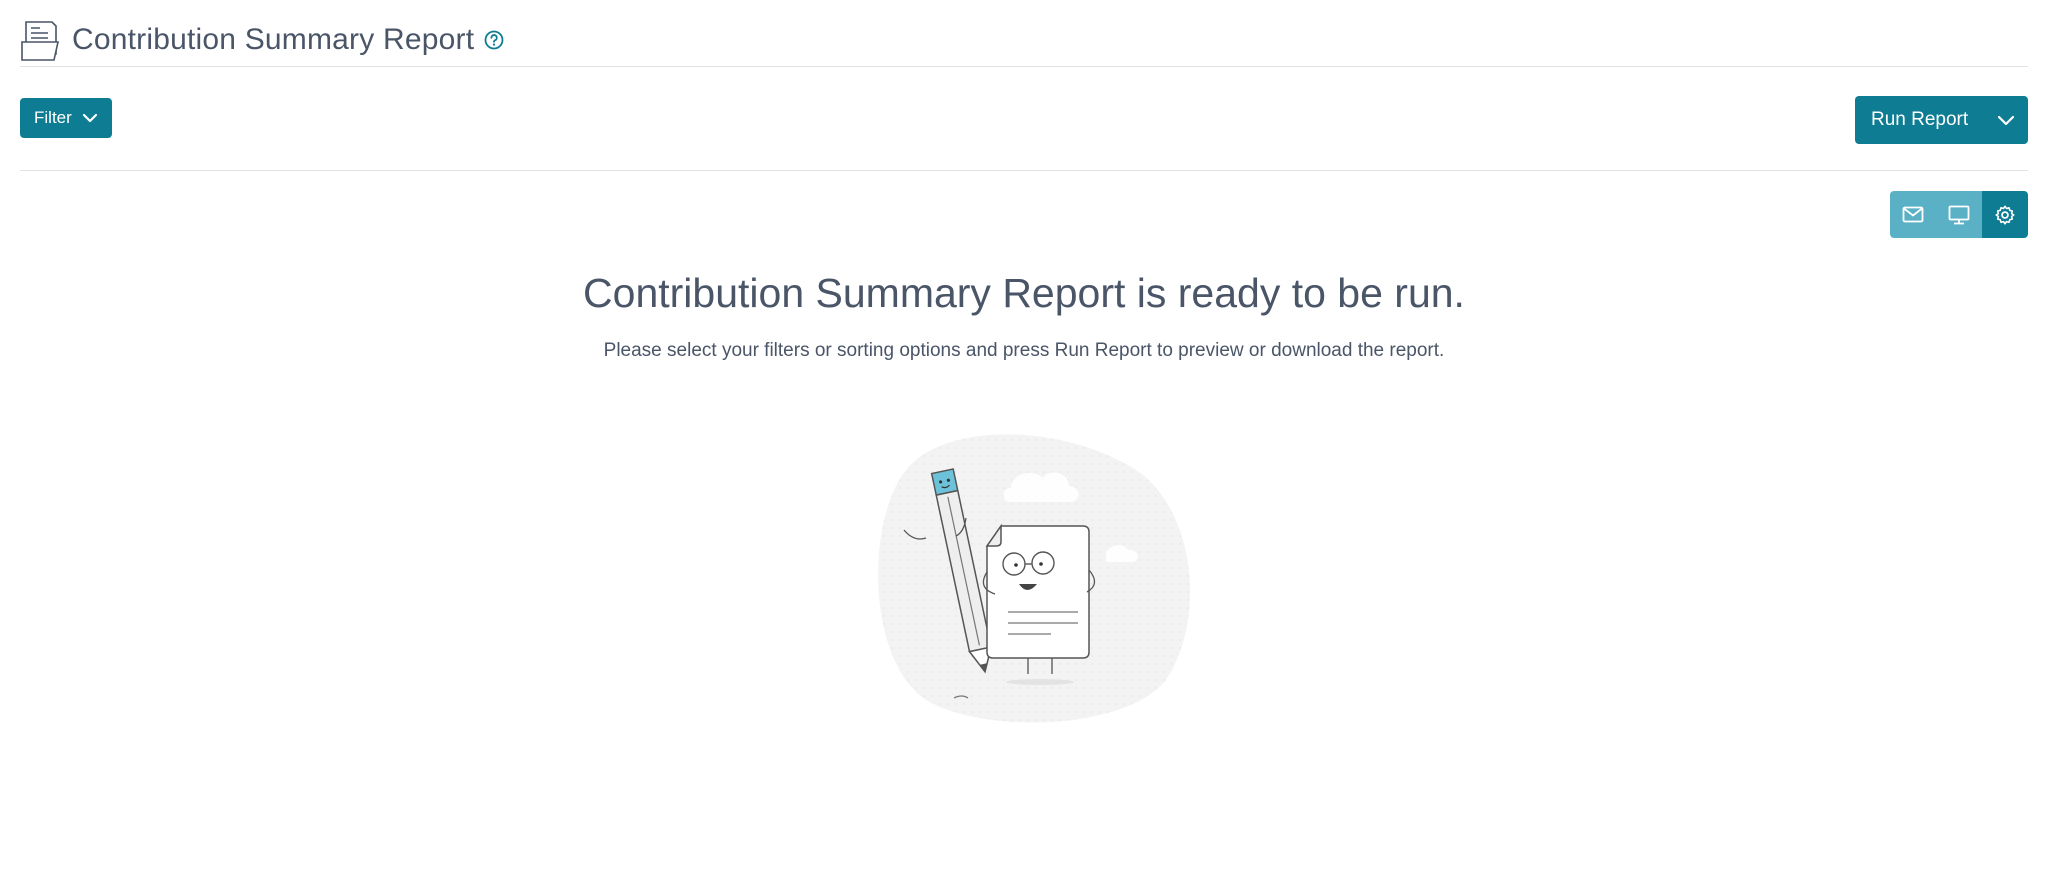  I want to click on envelope-icon, so click(1913, 214).